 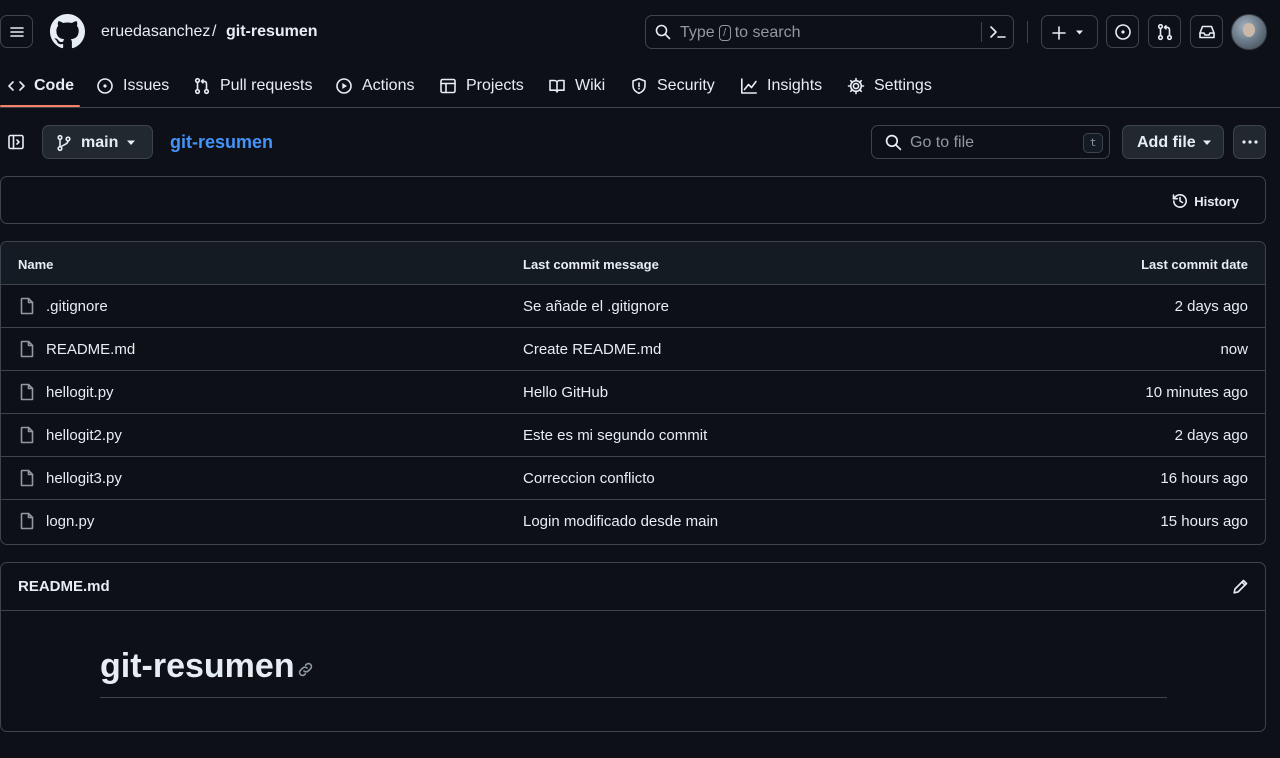 What do you see at coordinates (266, 85) in the screenshot?
I see `tab-pull-requests-label: Pull requests` at bounding box center [266, 85].